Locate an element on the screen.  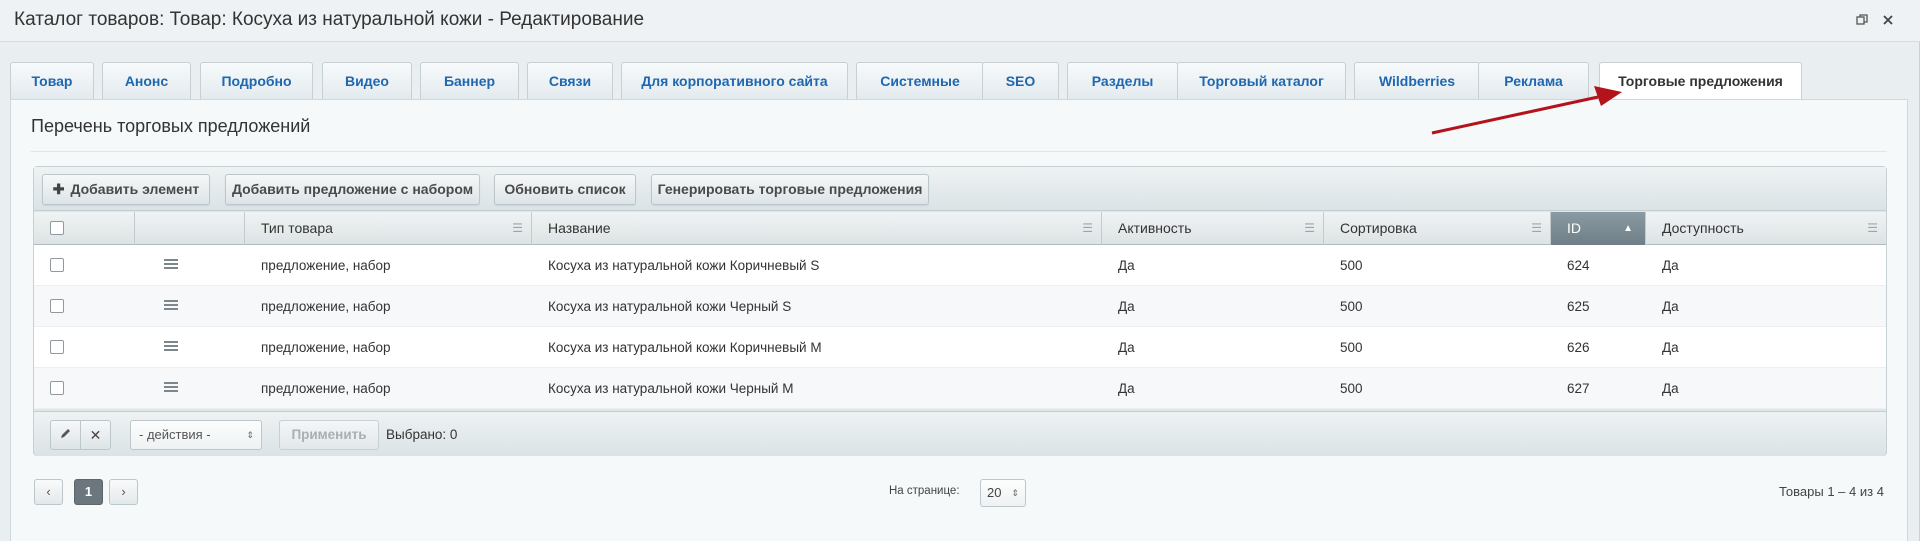
header-actions-cell is located at coordinates (190, 228).